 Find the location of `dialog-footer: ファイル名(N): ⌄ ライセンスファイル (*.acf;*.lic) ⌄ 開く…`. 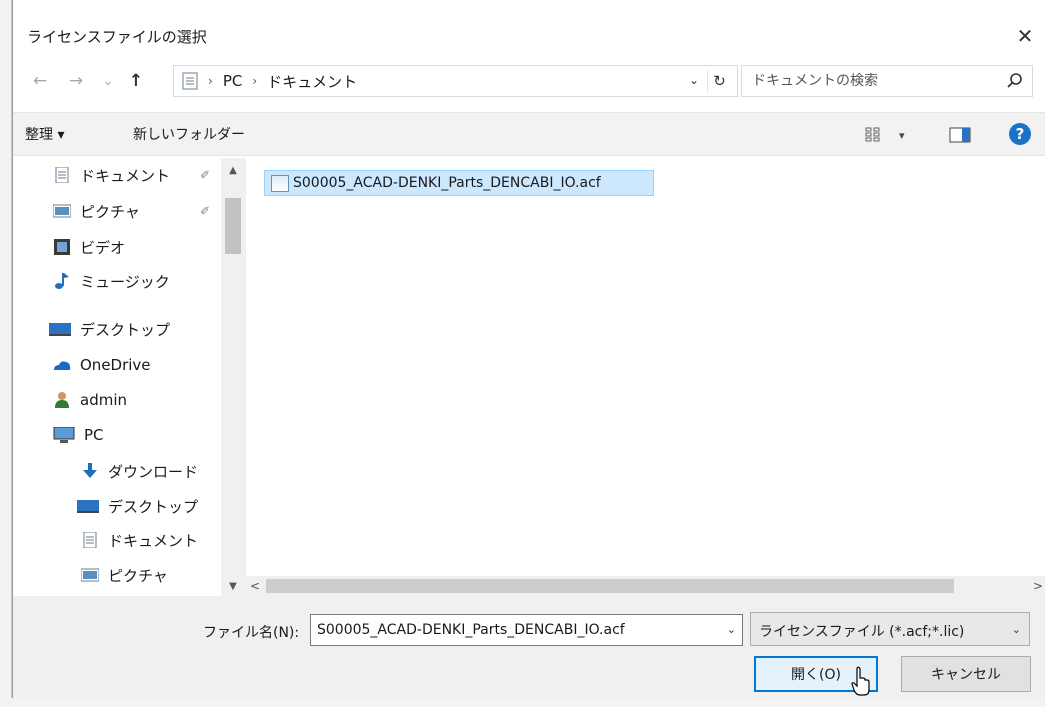

dialog-footer: ファイル名(N): ⌄ ライセンスファイル (*.acf;*.lic) ⌄ 開く… is located at coordinates (529, 647).